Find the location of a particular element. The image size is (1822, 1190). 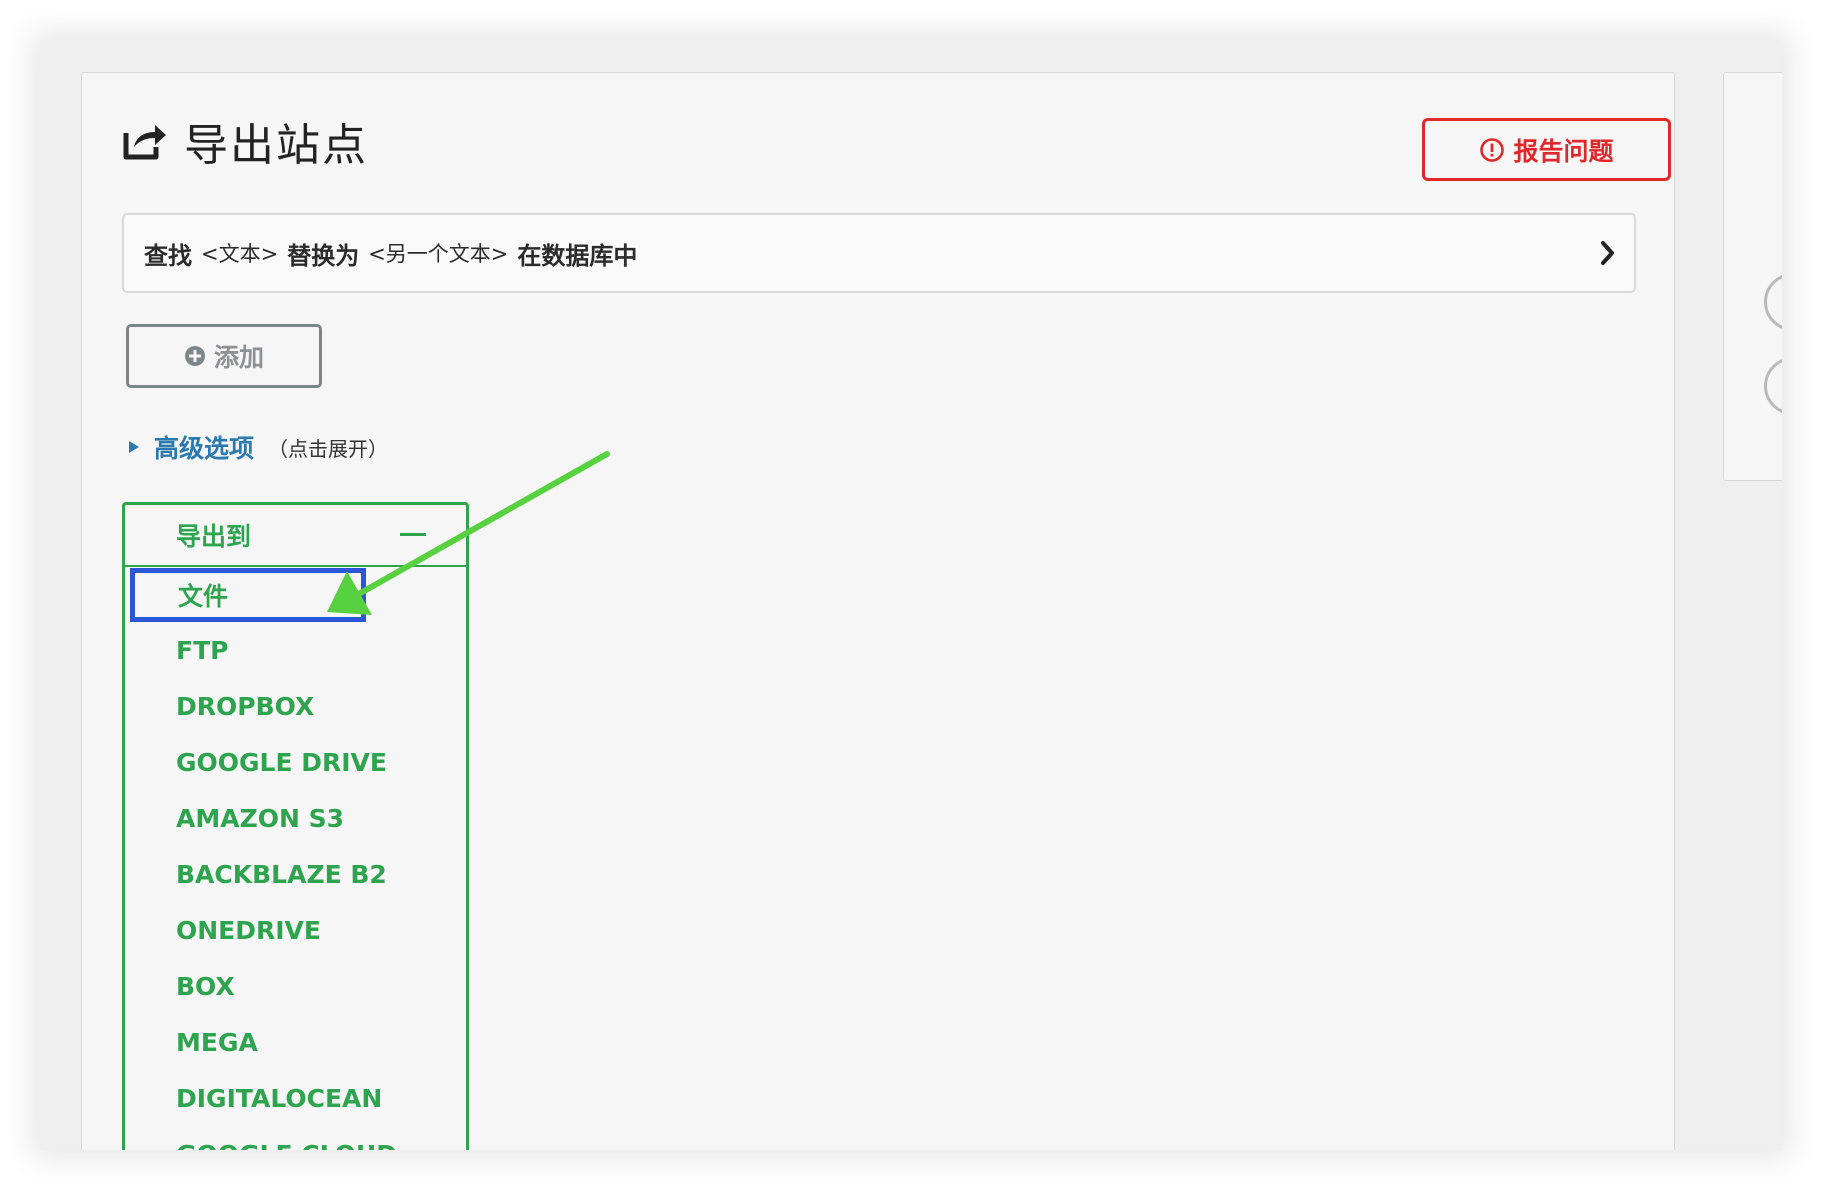

find-placeholder: <文本> is located at coordinates (240, 254).